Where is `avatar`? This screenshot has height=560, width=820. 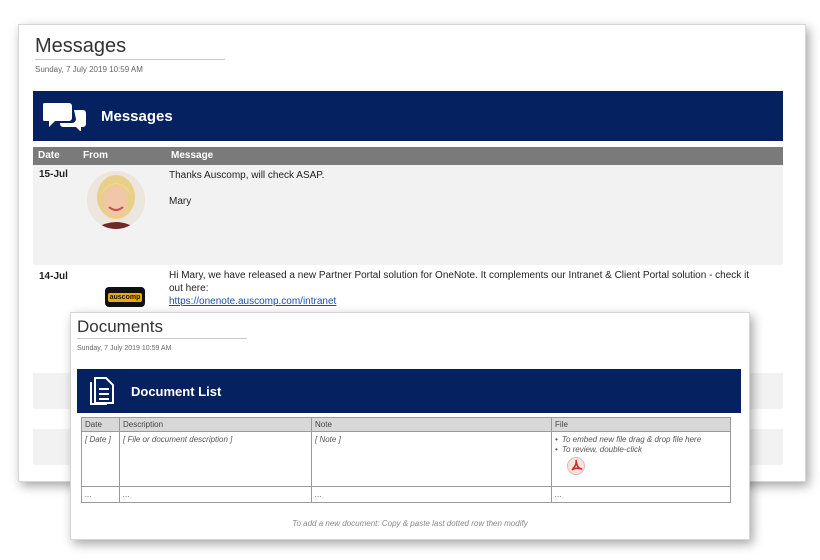
avatar is located at coordinates (116, 200).